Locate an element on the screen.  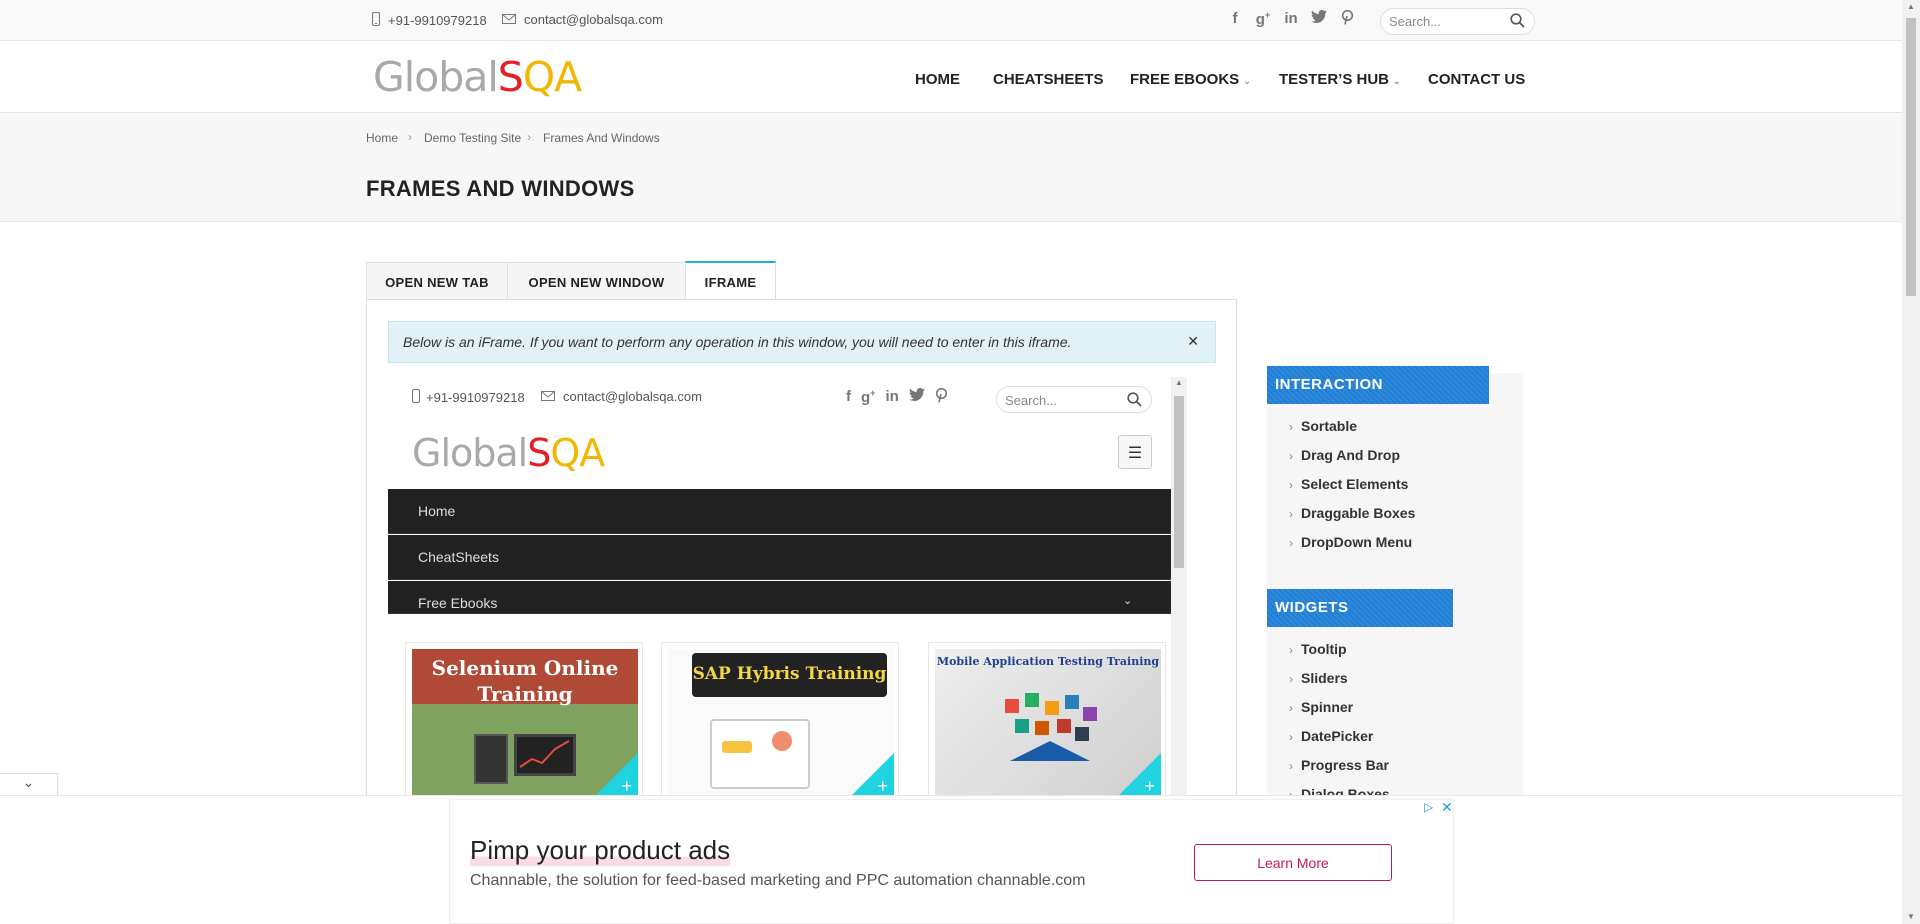
course-card-mobile-testing: Mobile Application Testing Training + is located at coordinates (1047, 721).